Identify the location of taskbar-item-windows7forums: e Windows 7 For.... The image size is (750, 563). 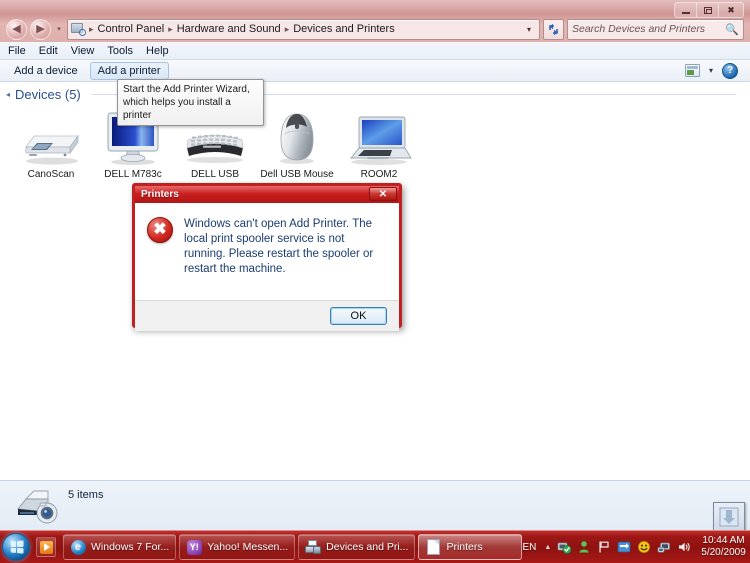
(120, 547).